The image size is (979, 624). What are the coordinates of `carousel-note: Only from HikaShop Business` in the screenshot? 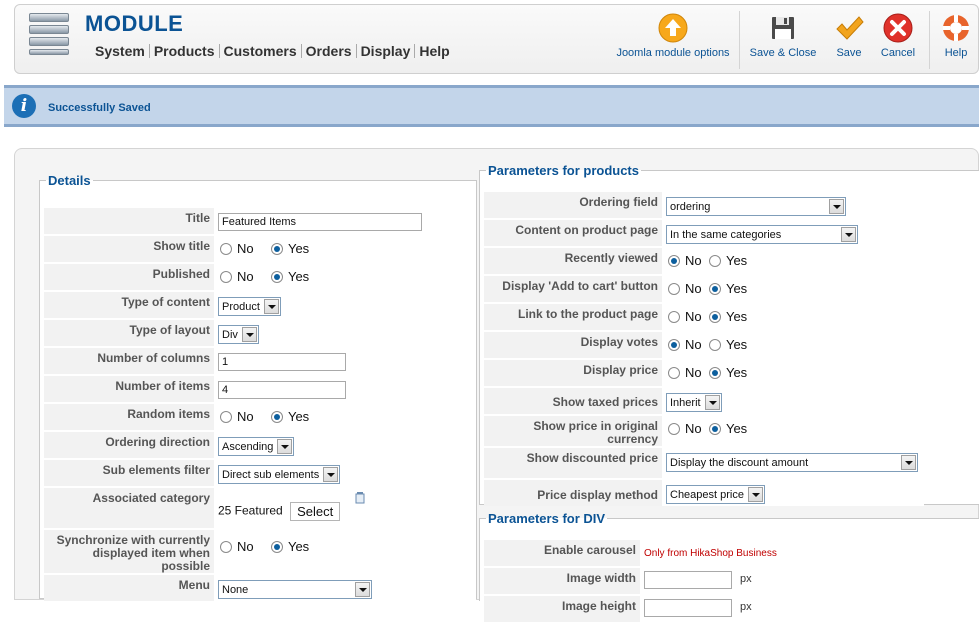 It's located at (710, 553).